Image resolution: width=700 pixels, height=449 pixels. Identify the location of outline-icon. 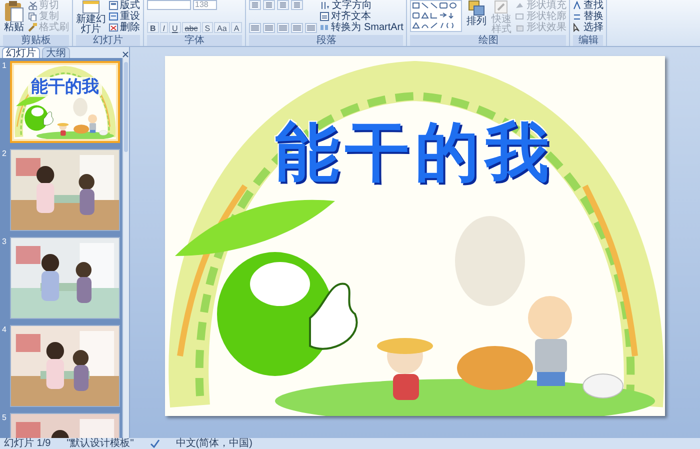
(519, 16).